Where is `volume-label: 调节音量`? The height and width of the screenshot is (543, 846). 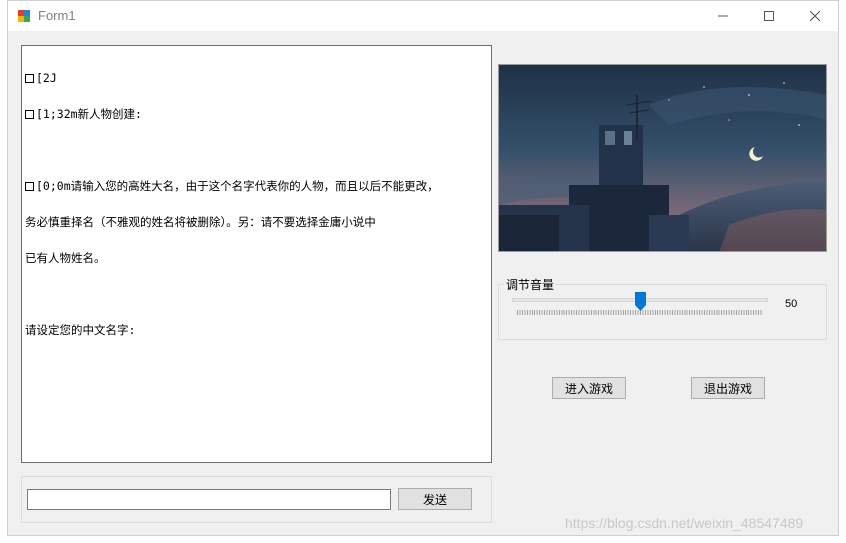 volume-label: 调节音量 is located at coordinates (530, 284).